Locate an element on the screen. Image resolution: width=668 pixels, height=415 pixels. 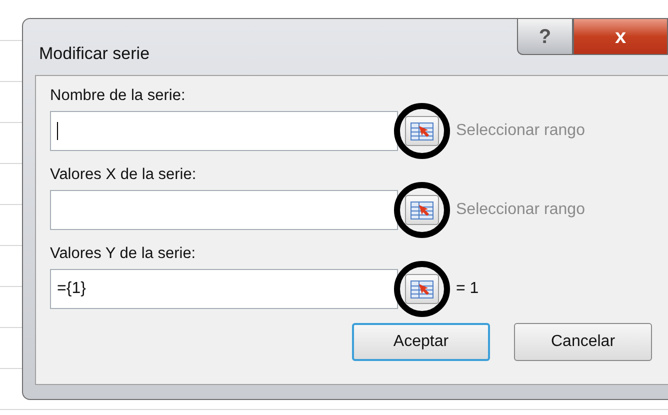
close-button: x is located at coordinates (620, 37).